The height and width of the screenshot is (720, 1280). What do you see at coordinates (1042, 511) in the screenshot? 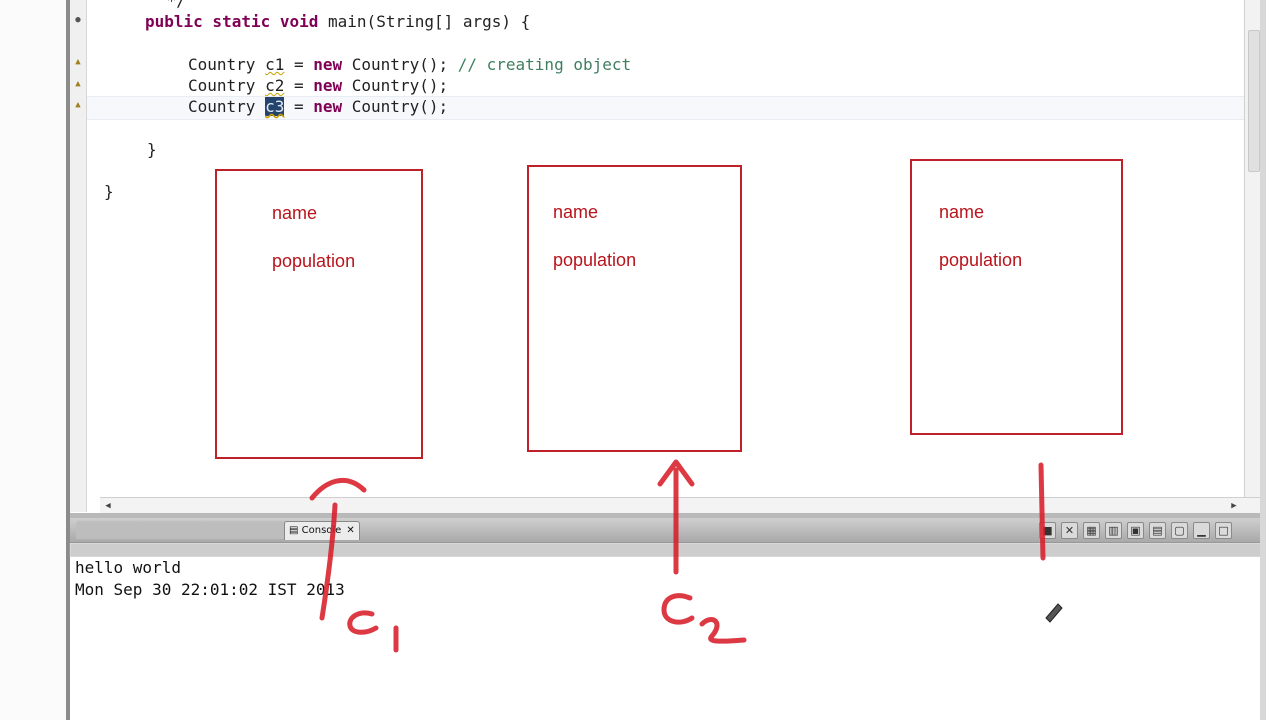
I see `ink-arrow-c3-shaft` at bounding box center [1042, 511].